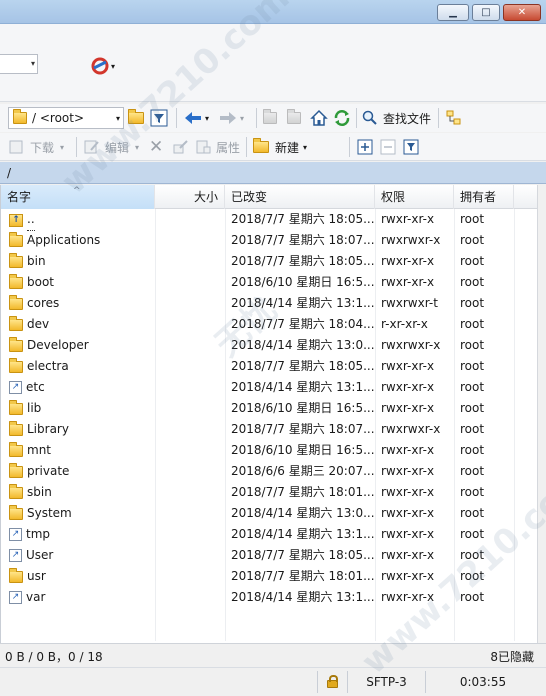 This screenshot has width=546, height=696. Describe the element at coordinates (190, 197) in the screenshot. I see `column-header-size: 大小` at that location.